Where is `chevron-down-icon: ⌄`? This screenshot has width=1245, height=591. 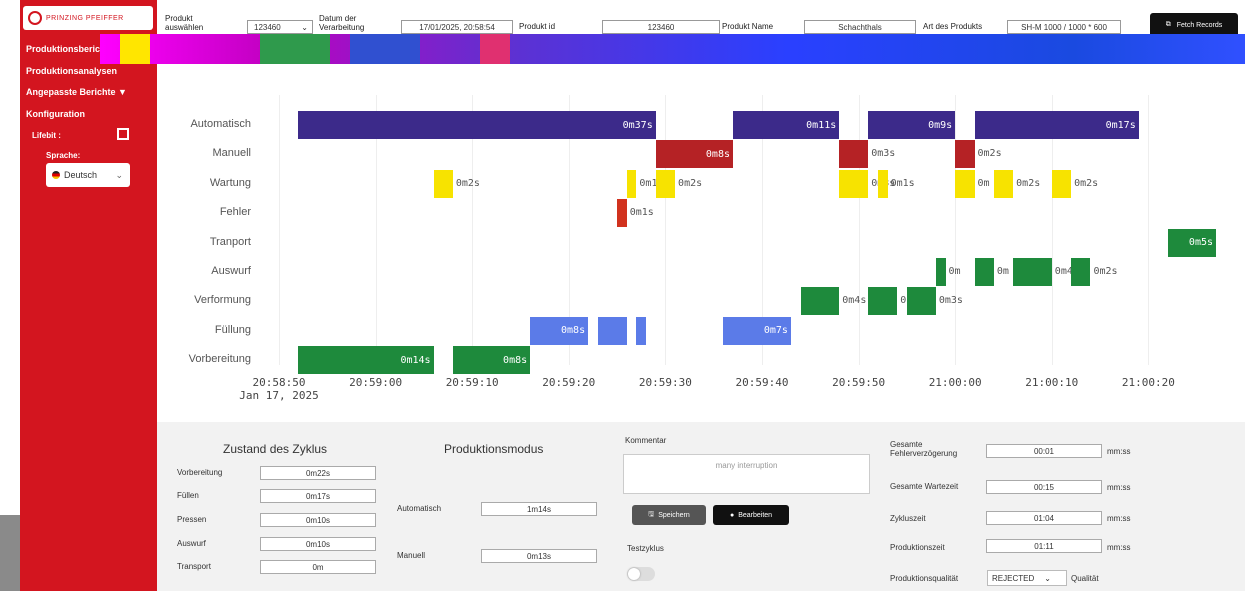 chevron-down-icon: ⌄ is located at coordinates (304, 27).